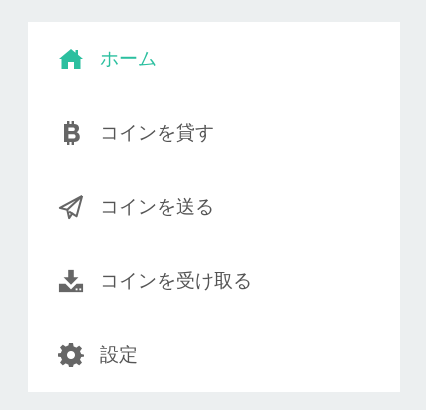 Image resolution: width=426 pixels, height=410 pixels. I want to click on home-icon, so click(71, 59).